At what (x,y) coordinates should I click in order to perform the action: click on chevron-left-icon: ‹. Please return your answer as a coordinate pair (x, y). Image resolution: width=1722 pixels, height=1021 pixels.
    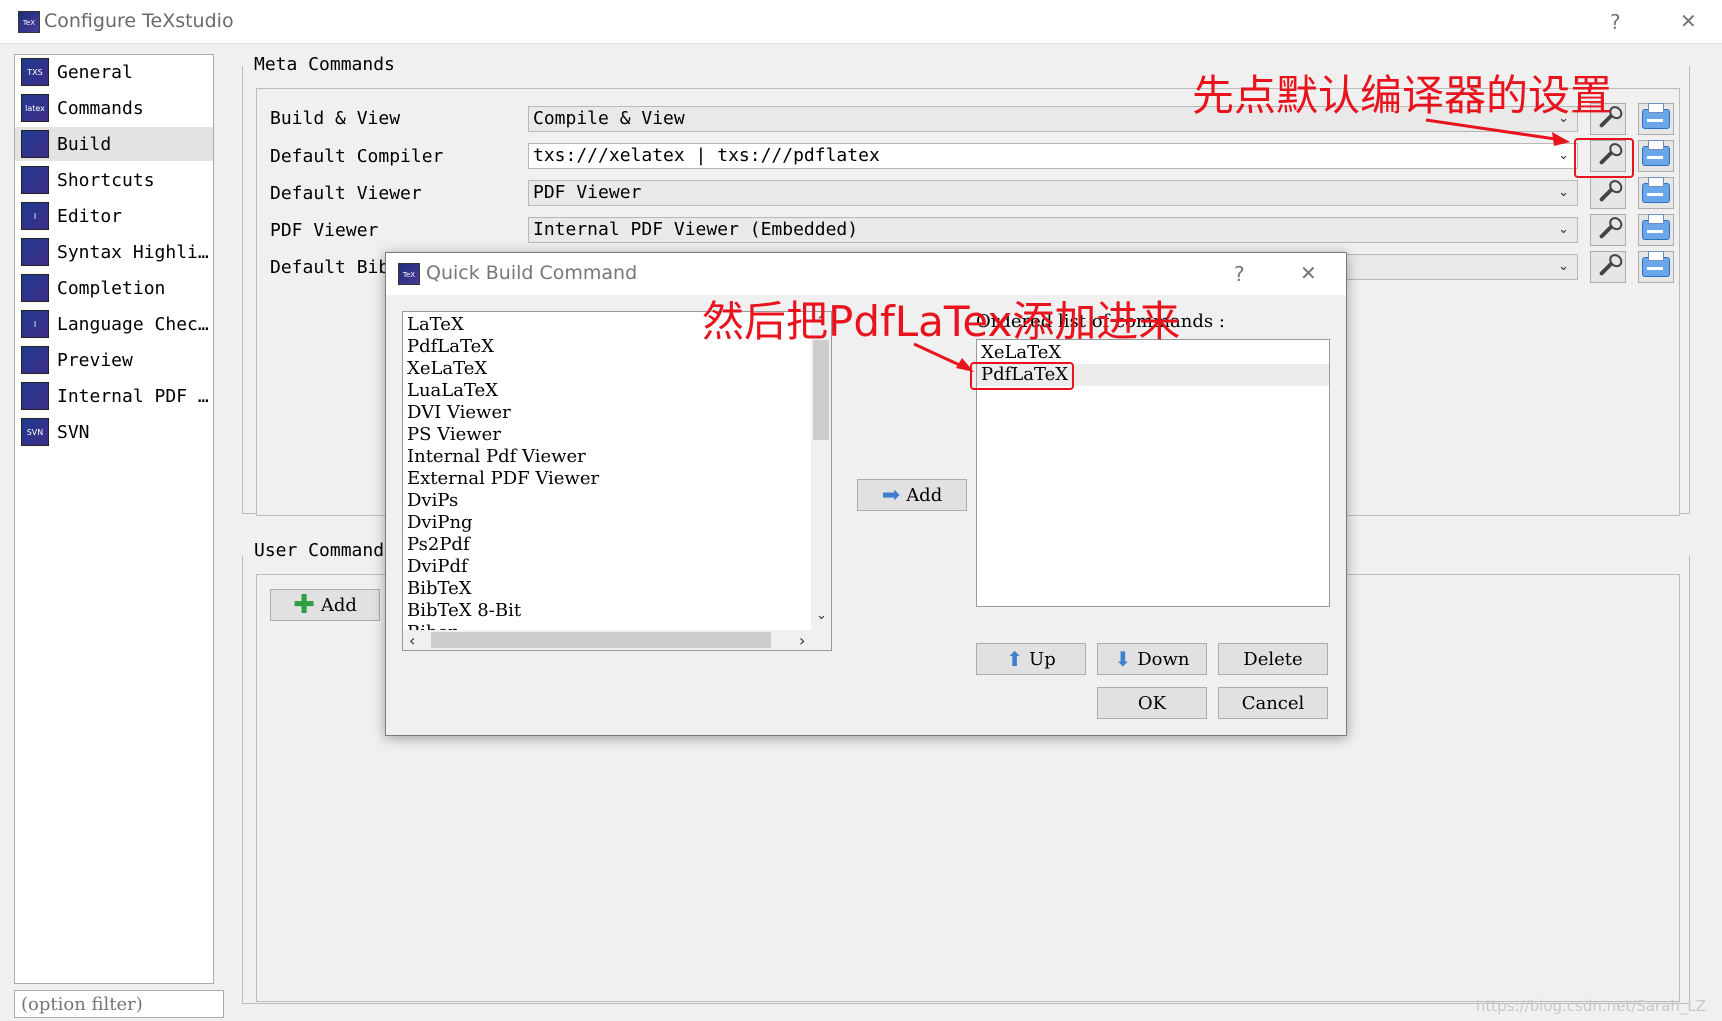
    Looking at the image, I should click on (412, 640).